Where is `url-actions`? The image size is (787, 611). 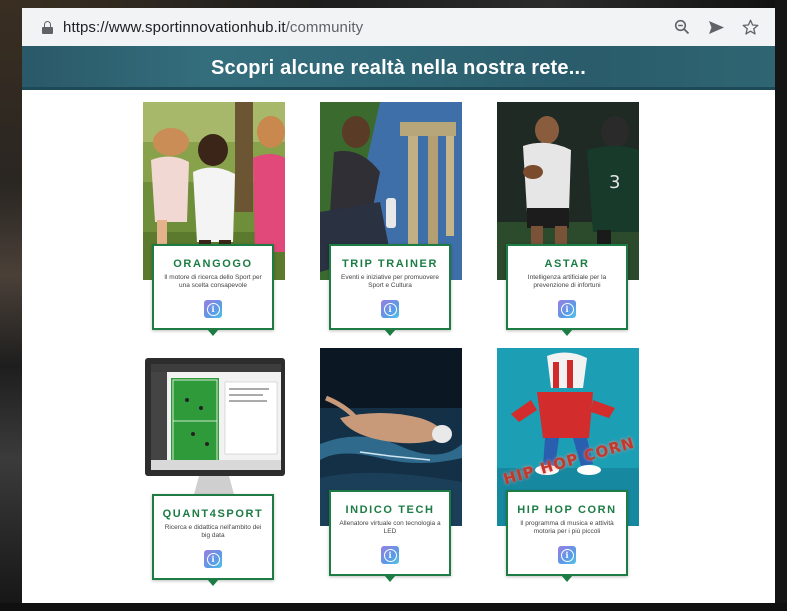 url-actions is located at coordinates (716, 27).